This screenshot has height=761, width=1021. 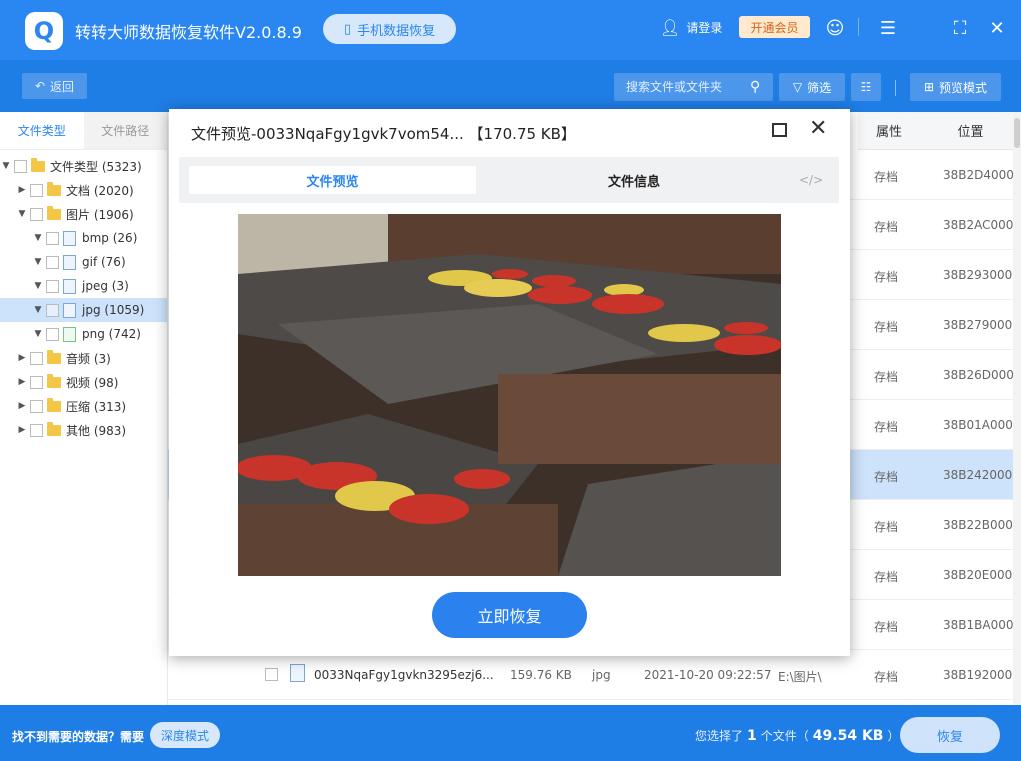 I want to click on tree-node-documents: ▶ 文档 (2020), so click(x=83, y=190).